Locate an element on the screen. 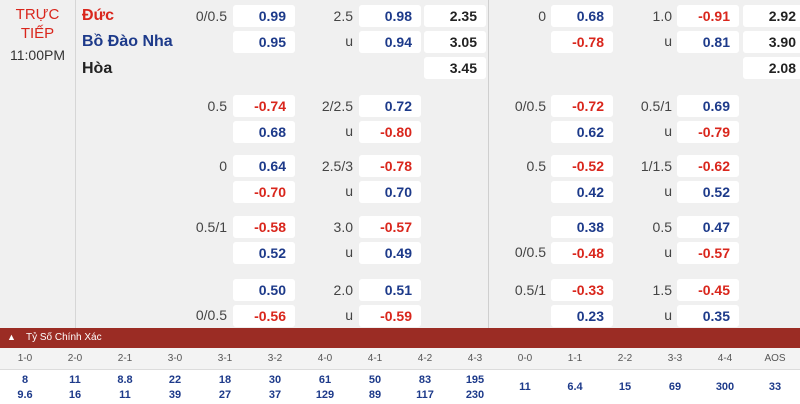 This screenshot has height=404, width=800. score-odds: 18 is located at coordinates (225, 380).